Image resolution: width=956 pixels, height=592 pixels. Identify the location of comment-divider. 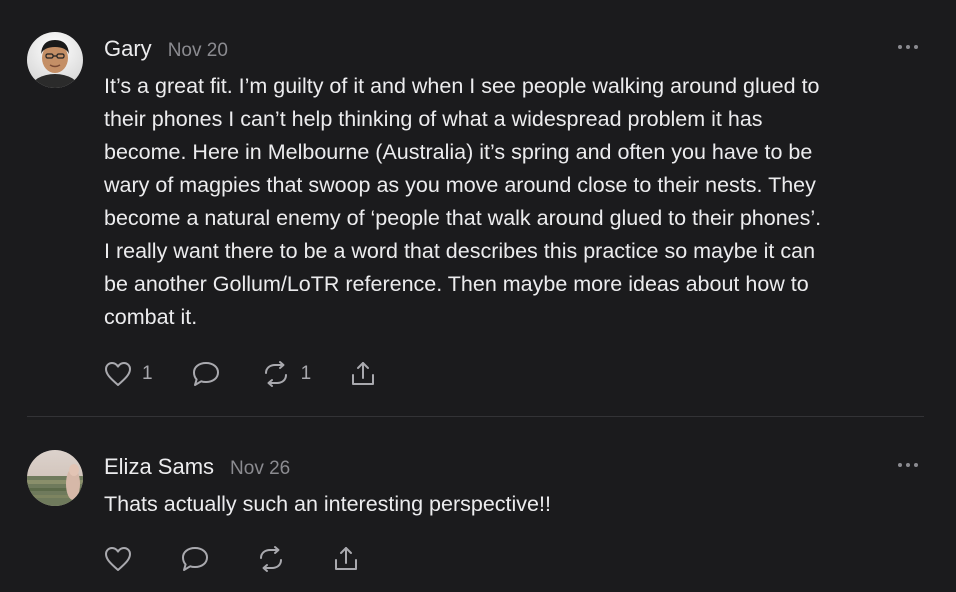
(475, 416).